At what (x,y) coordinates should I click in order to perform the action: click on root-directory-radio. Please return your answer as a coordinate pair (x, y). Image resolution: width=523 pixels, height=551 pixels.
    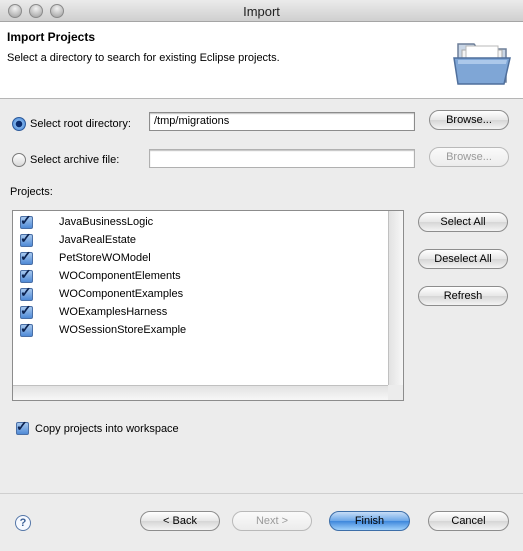
    Looking at the image, I should click on (19, 124).